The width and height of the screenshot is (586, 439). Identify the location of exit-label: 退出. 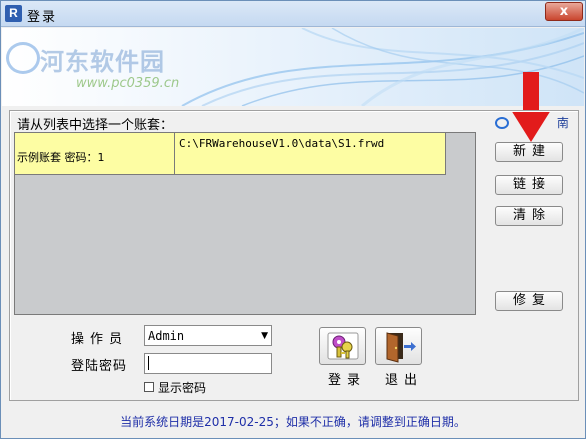
(404, 378).